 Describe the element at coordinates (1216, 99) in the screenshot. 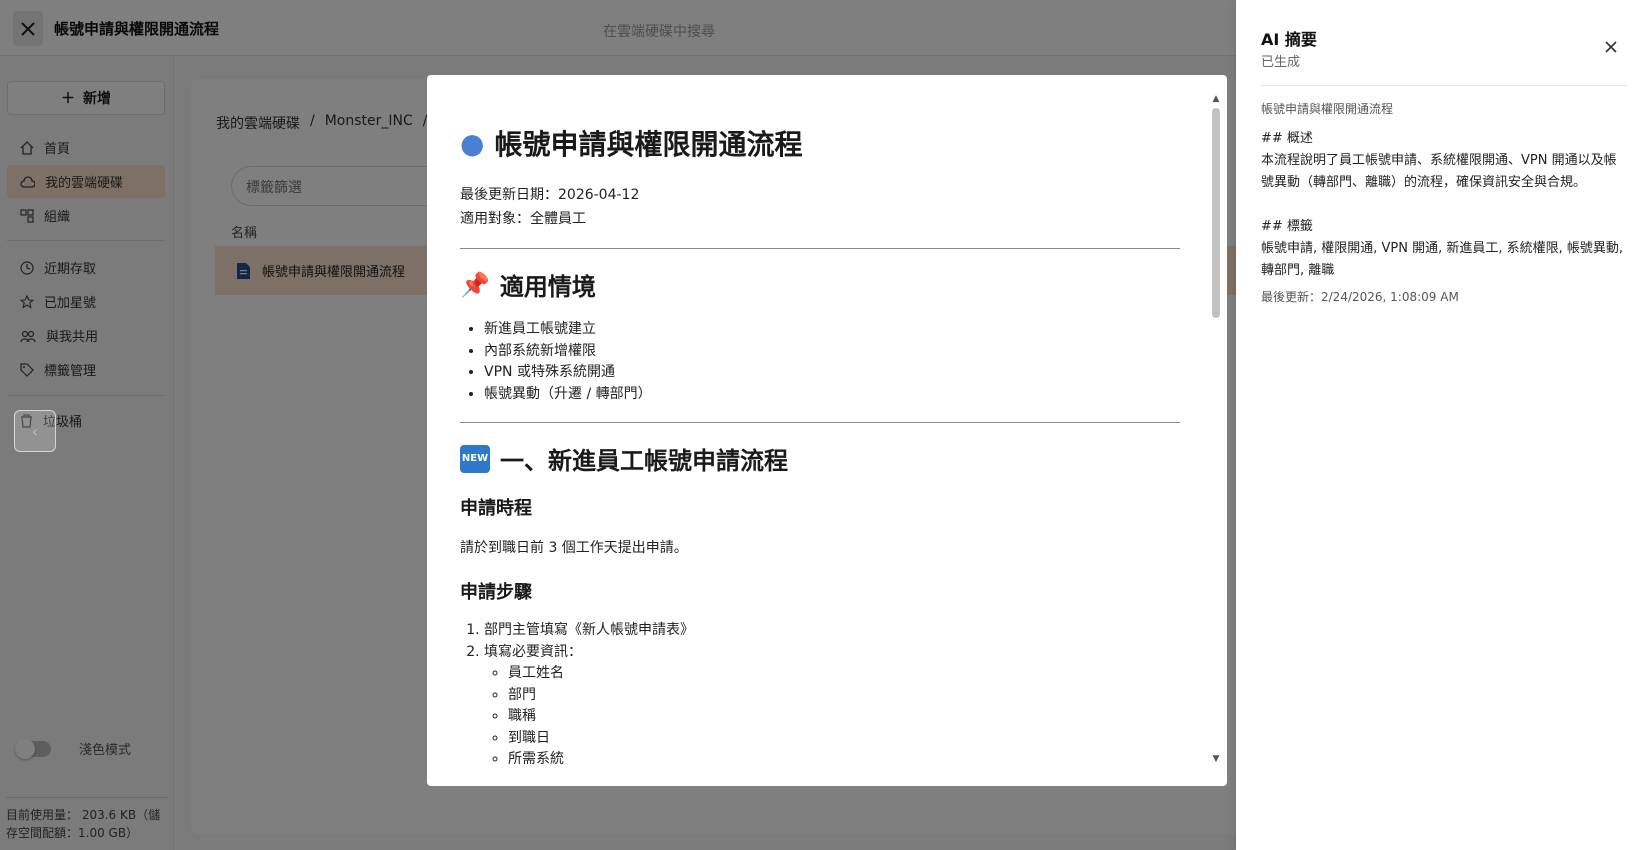

I see `scroll-up-arrow-icon: ▲` at that location.